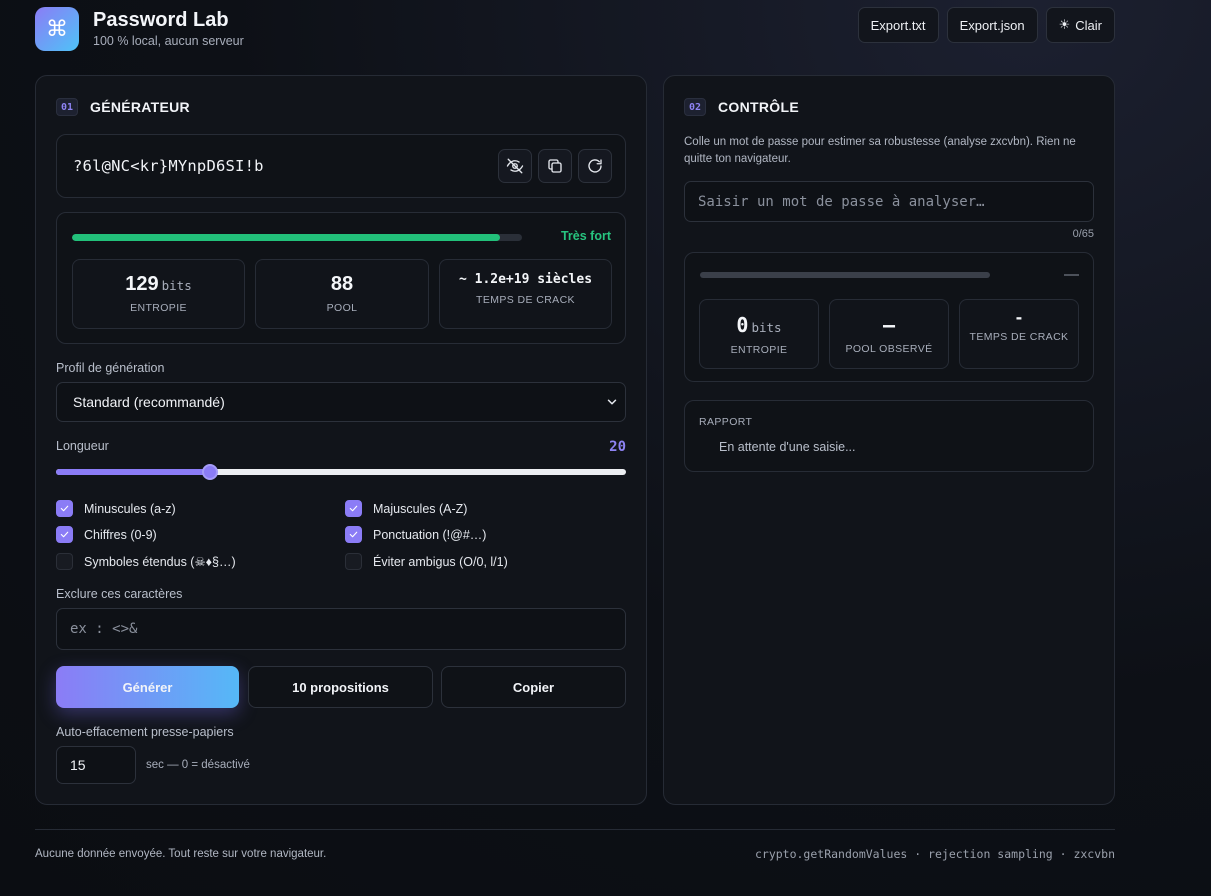 Image resolution: width=1211 pixels, height=896 pixels. What do you see at coordinates (726, 422) in the screenshot?
I see `report-title: RAPPORT` at bounding box center [726, 422].